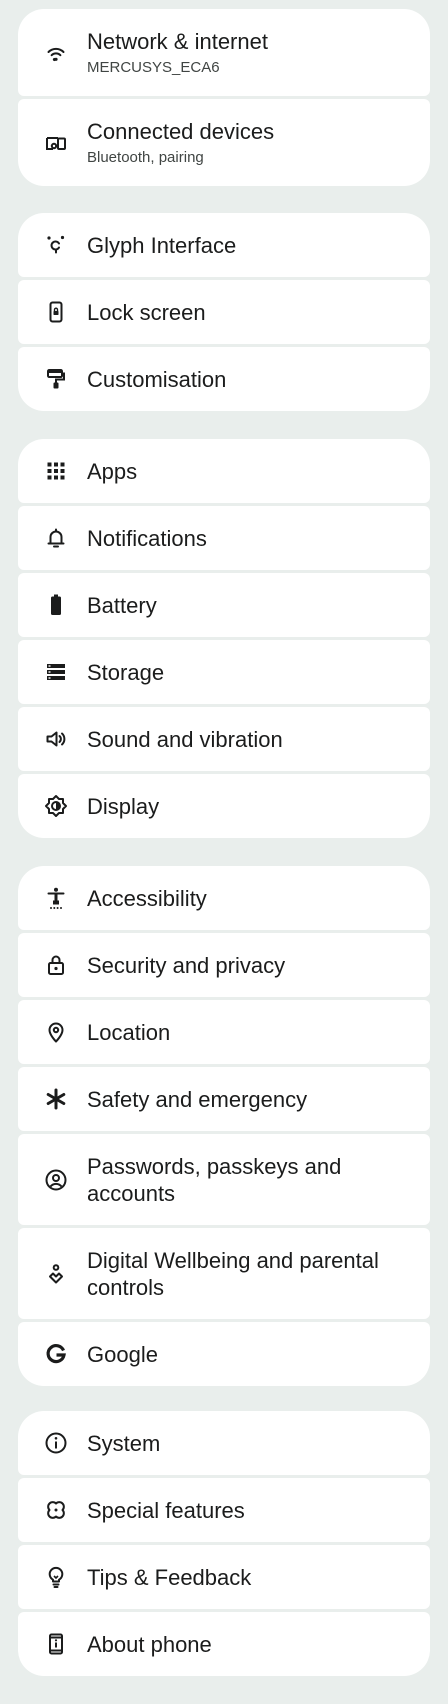 The width and height of the screenshot is (448, 1704). What do you see at coordinates (224, 605) in the screenshot?
I see `settings-item-battery: Battery` at bounding box center [224, 605].